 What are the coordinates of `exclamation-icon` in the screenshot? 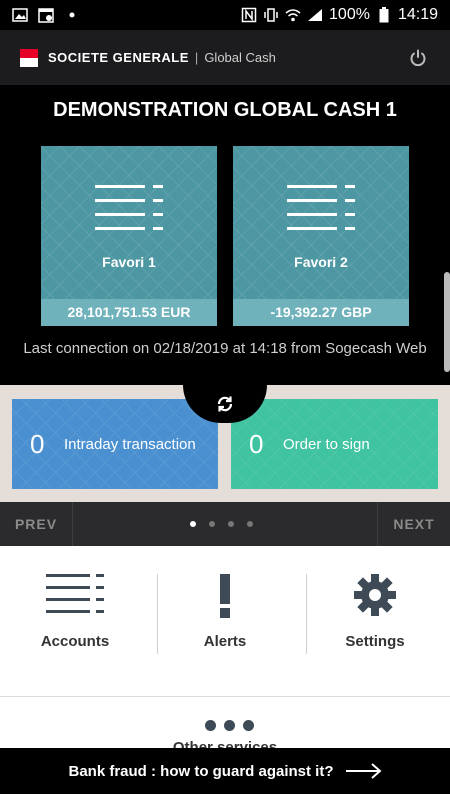 It's located at (225, 596).